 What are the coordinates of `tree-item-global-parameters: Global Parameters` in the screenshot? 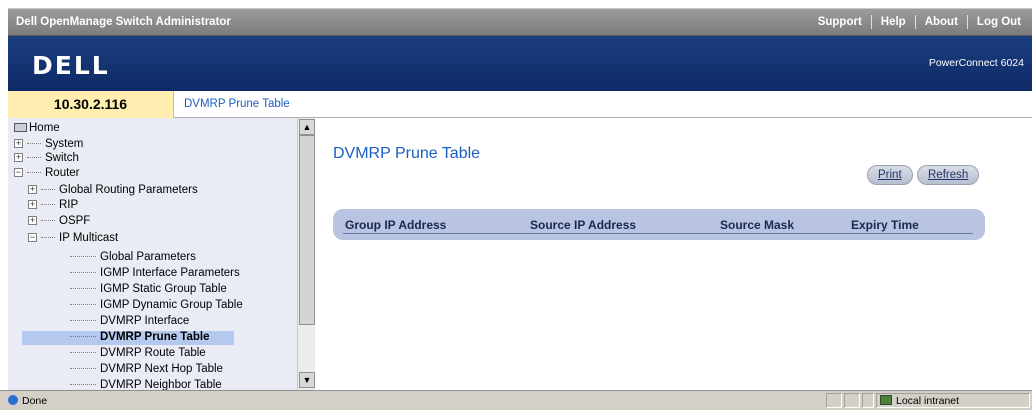 It's located at (133, 257).